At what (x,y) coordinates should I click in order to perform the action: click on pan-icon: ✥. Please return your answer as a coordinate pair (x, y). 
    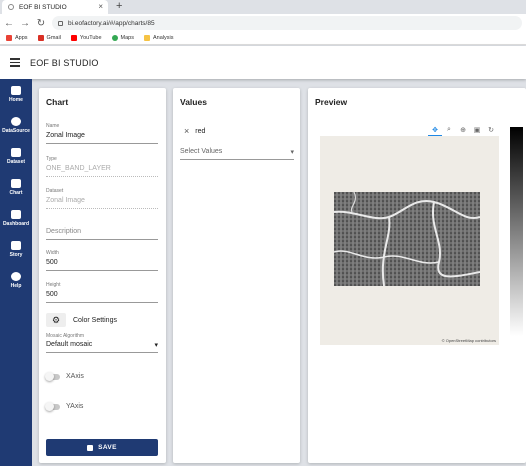
    Looking at the image, I should click on (435, 130).